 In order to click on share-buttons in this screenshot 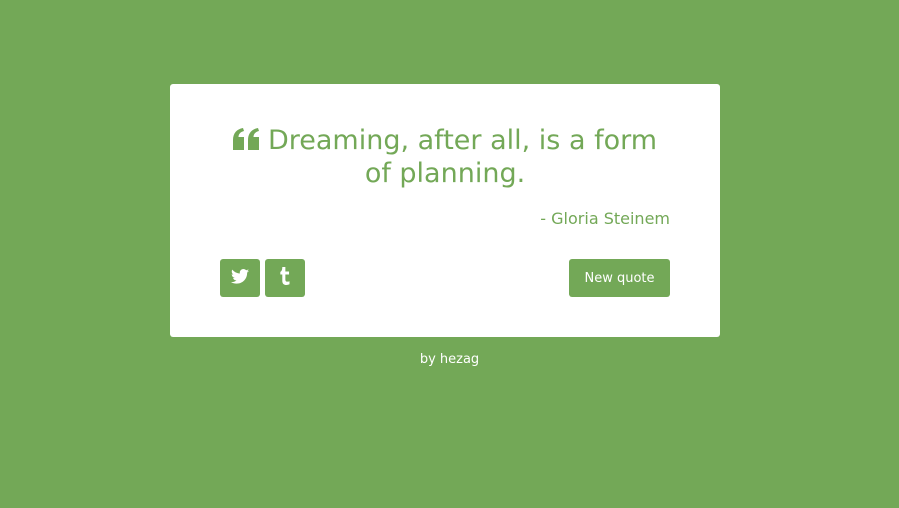, I will do `click(262, 278)`.